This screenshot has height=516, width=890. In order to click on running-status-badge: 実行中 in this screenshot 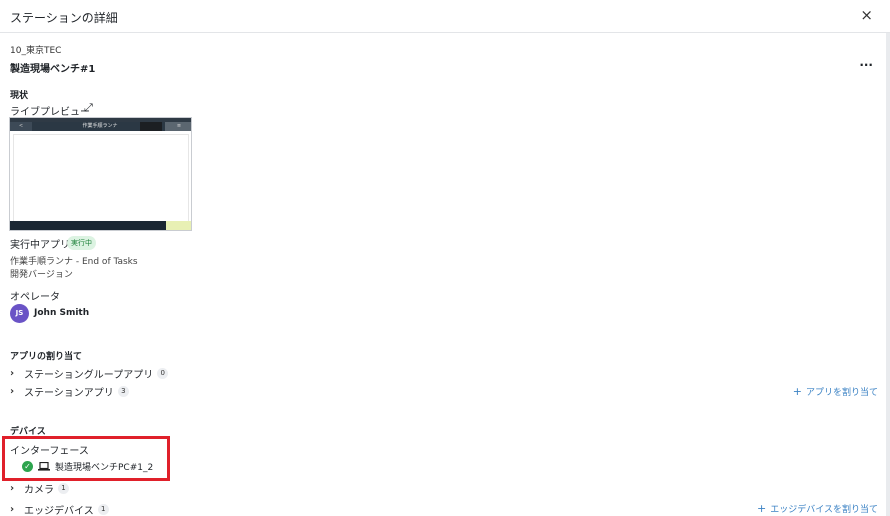, I will do `click(81, 243)`.